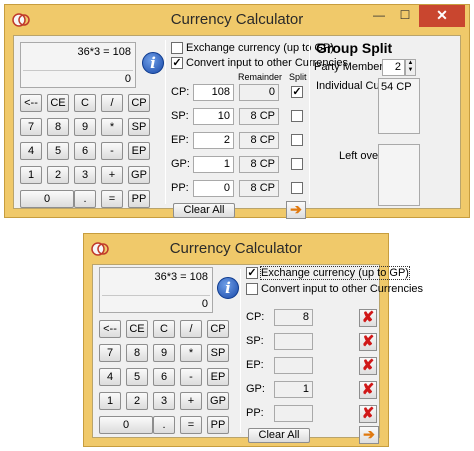  Describe the element at coordinates (252, 273) in the screenshot. I see `exchange-currency-checkbox: ✓` at that location.